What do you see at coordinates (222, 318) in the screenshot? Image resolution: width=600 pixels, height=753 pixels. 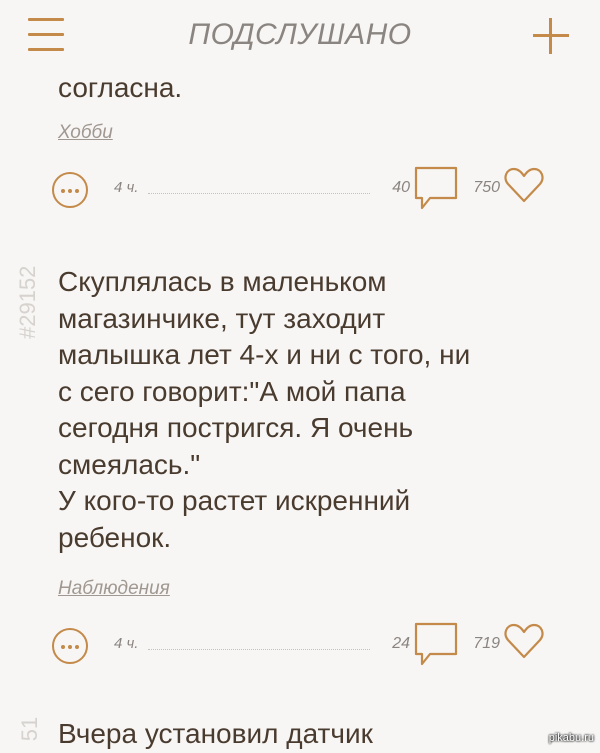 I see `post-line: магазинчике, тут заходит` at bounding box center [222, 318].